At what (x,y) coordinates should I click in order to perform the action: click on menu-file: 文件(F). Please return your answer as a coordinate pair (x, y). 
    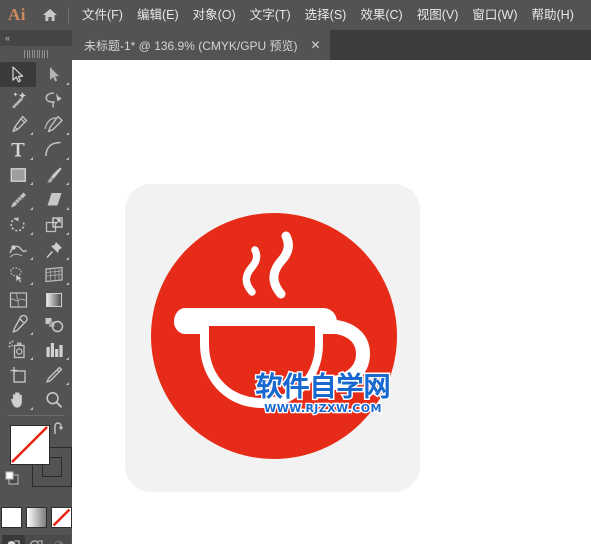
    Looking at the image, I should click on (102, 15).